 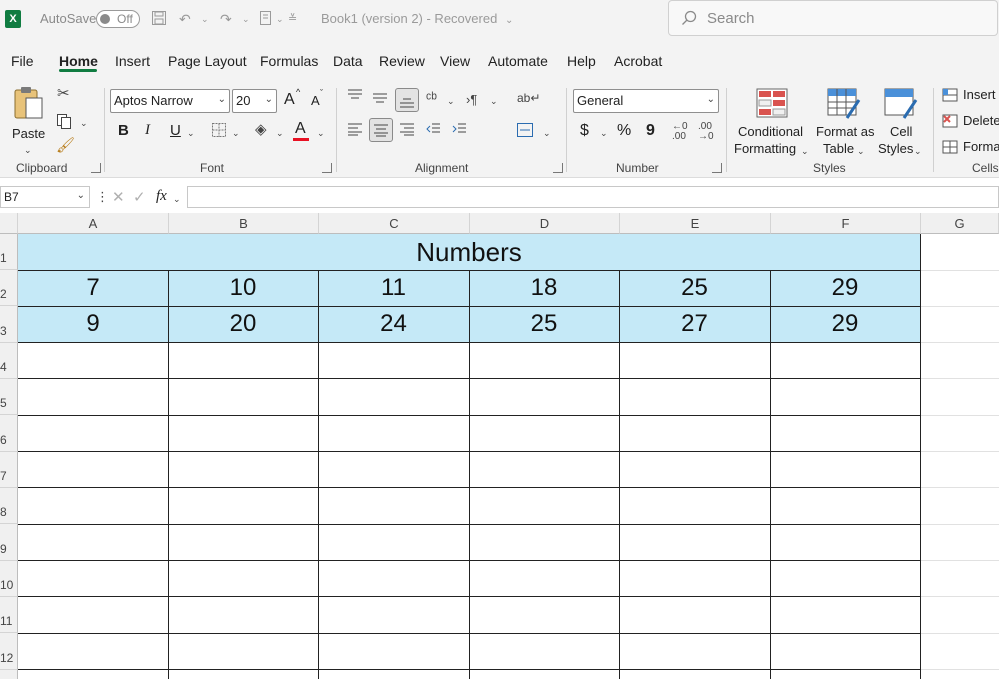 What do you see at coordinates (159, 20) in the screenshot?
I see `save-icon` at bounding box center [159, 20].